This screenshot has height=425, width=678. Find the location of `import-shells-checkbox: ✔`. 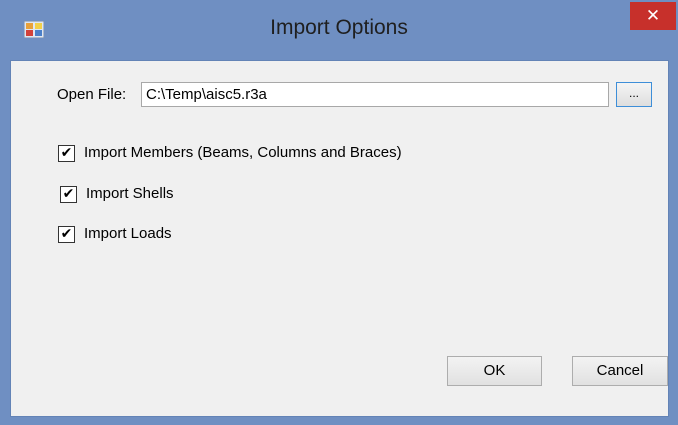

import-shells-checkbox: ✔ is located at coordinates (68, 194).